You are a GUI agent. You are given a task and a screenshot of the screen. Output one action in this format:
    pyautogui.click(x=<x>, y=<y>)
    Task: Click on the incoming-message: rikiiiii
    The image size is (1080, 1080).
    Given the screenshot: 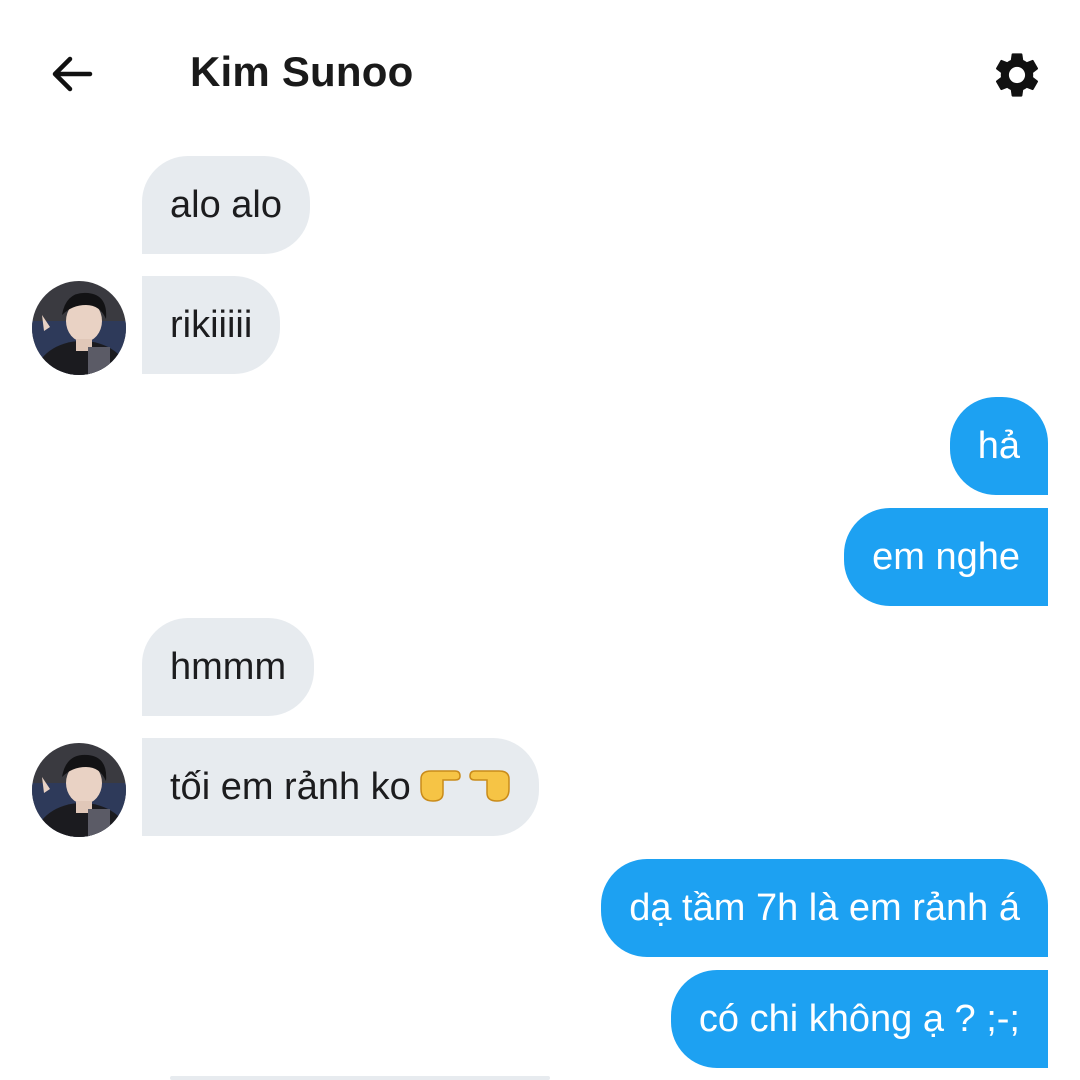 What is the action you would take?
    pyautogui.click(x=211, y=325)
    